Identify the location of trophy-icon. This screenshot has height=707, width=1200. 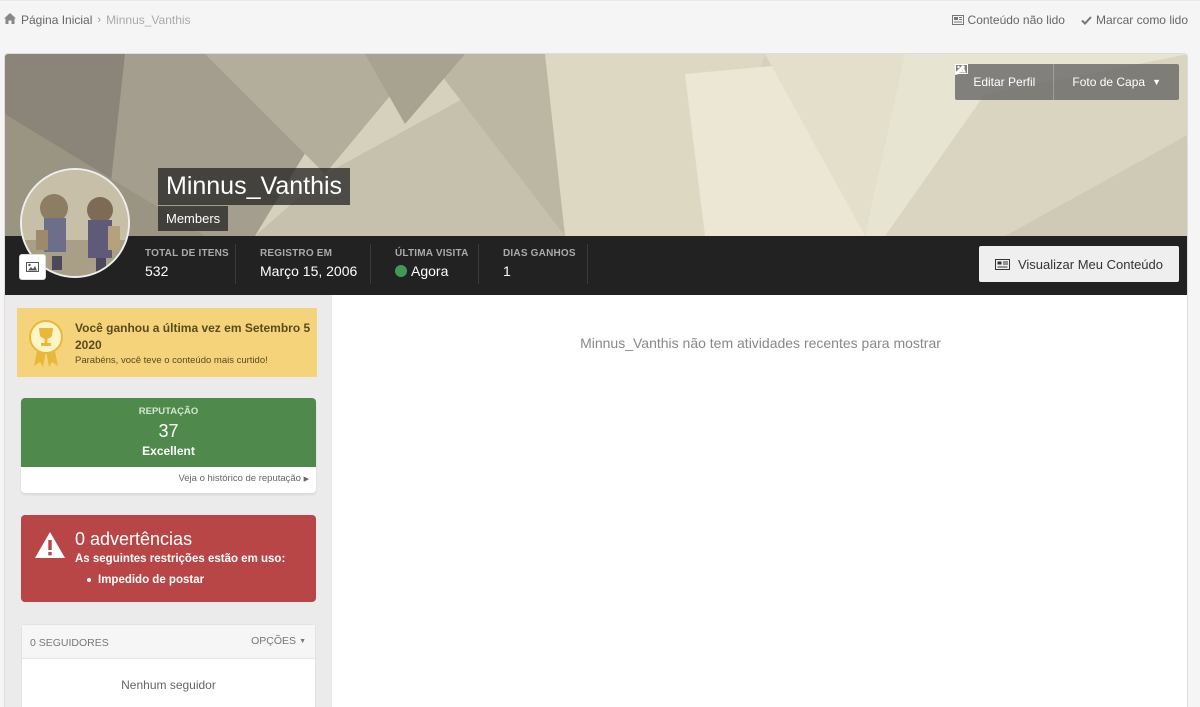
(46, 343).